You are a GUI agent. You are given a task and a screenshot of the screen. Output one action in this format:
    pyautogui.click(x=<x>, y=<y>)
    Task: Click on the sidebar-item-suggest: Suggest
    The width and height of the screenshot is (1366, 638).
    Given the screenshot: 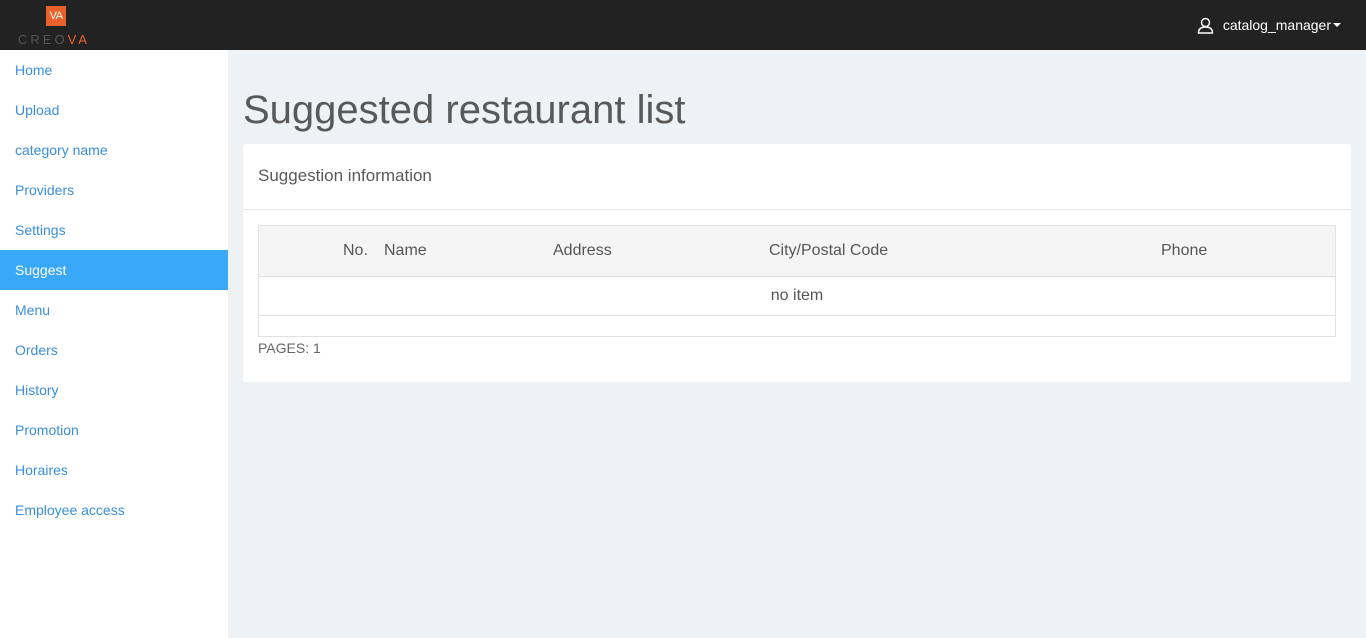 What is the action you would take?
    pyautogui.click(x=114, y=270)
    